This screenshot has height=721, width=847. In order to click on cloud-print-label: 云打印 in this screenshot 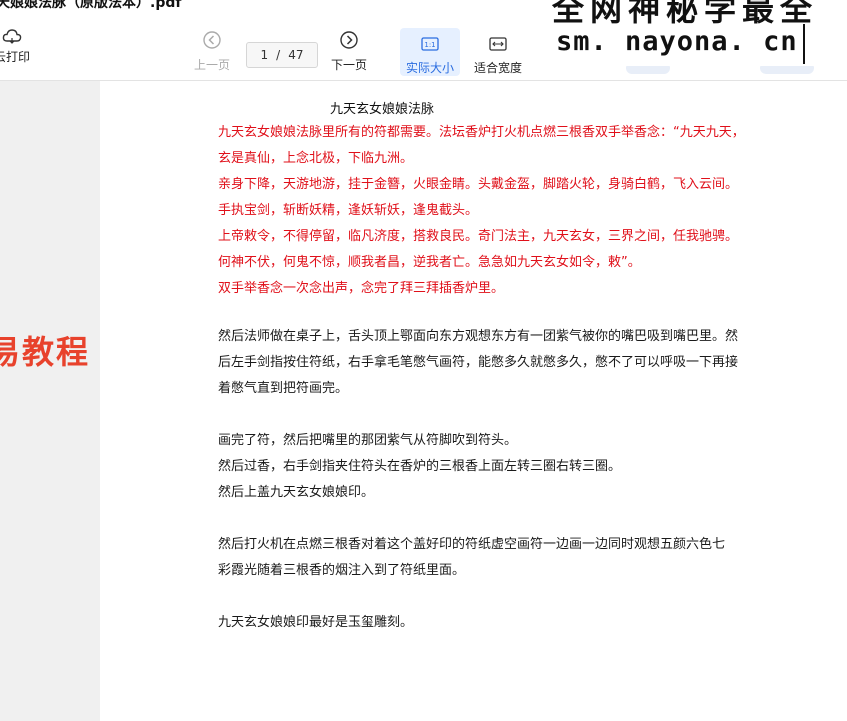, I will do `click(15, 57)`.